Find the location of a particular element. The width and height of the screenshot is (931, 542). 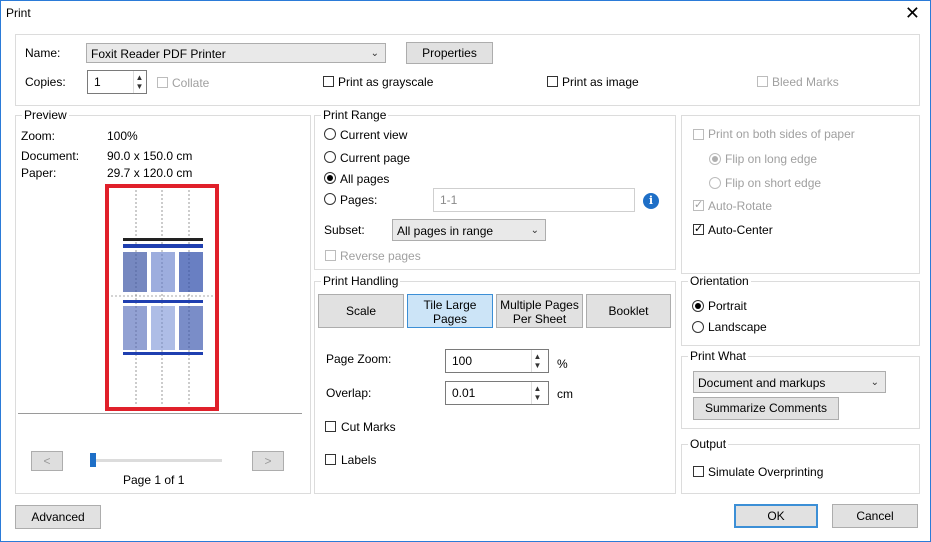

ok-button: OK is located at coordinates (776, 516).